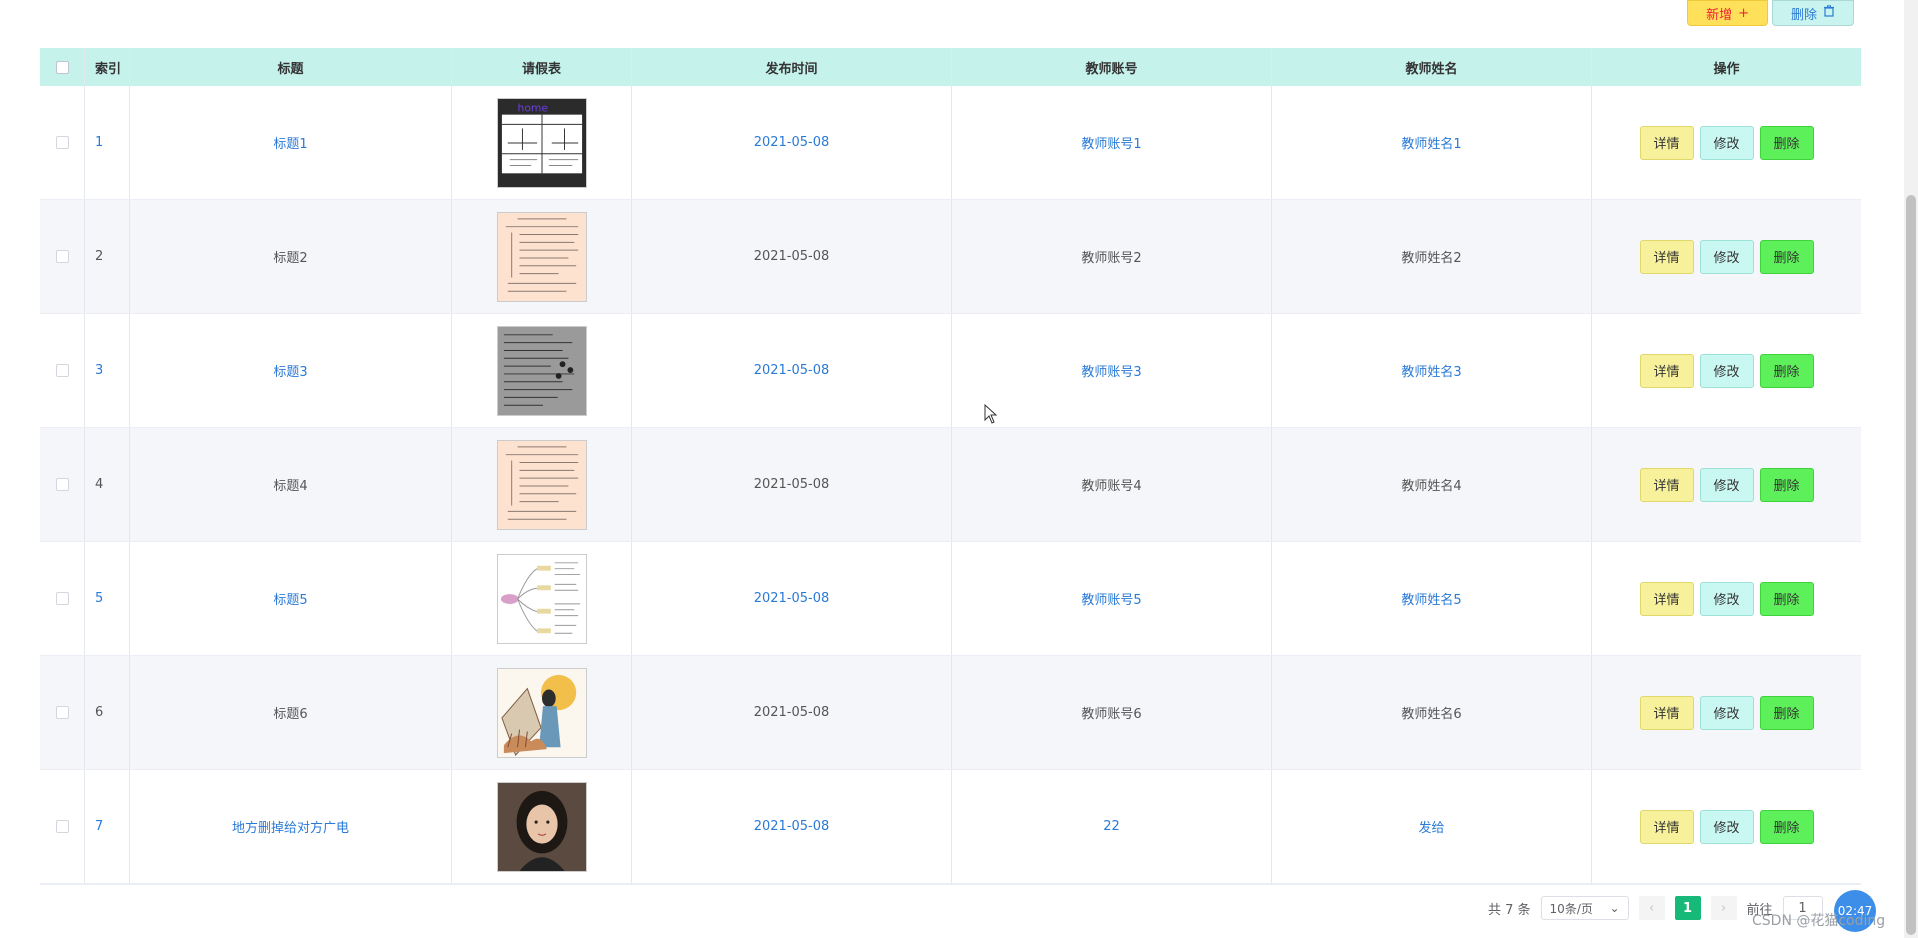 The height and width of the screenshot is (938, 1918). What do you see at coordinates (107, 256) in the screenshot?
I see `row-index: 2` at bounding box center [107, 256].